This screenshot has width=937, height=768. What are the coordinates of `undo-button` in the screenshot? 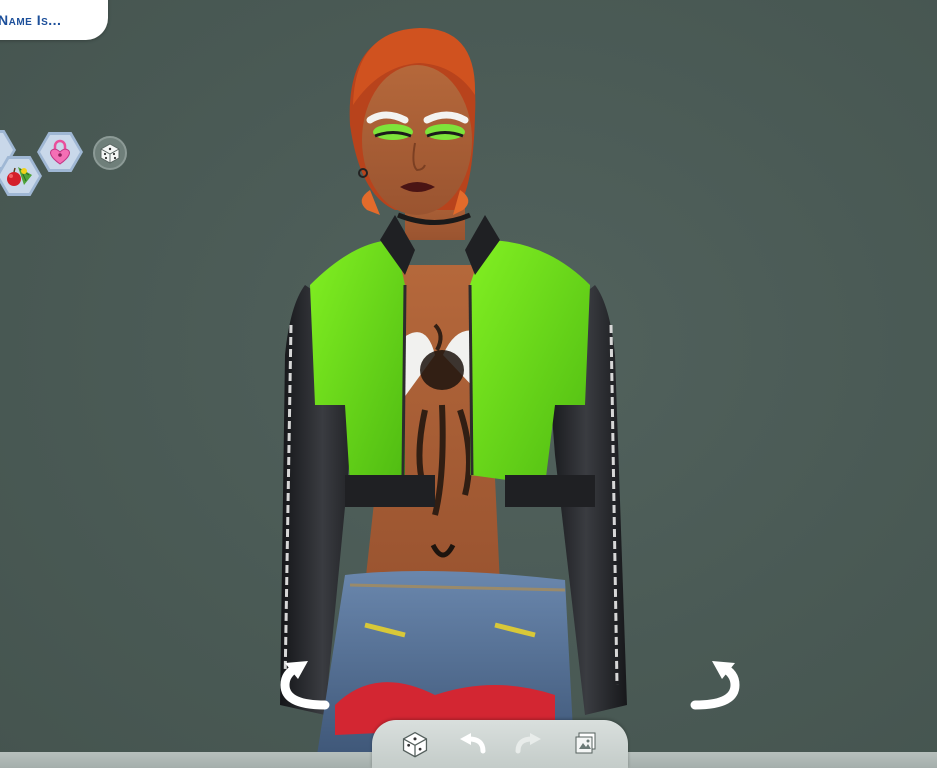 It's located at (472, 744).